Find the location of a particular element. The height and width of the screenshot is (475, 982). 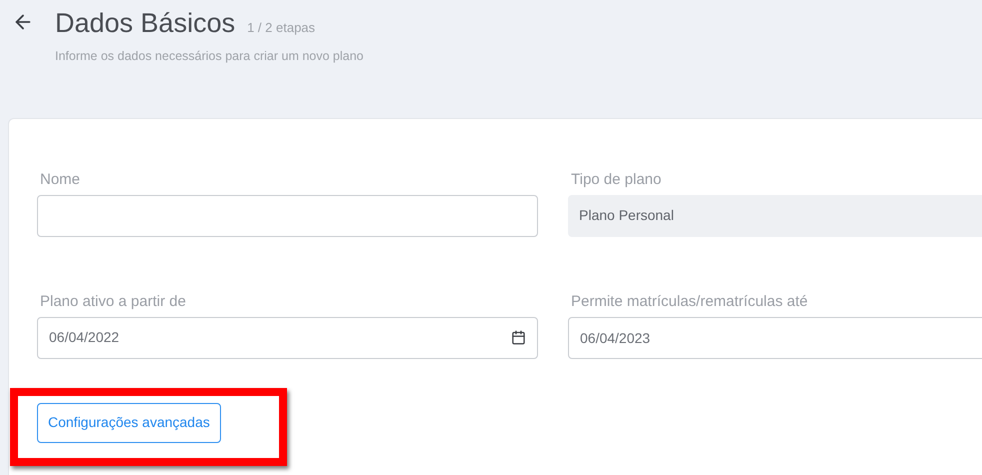

input-field is located at coordinates (287, 215).